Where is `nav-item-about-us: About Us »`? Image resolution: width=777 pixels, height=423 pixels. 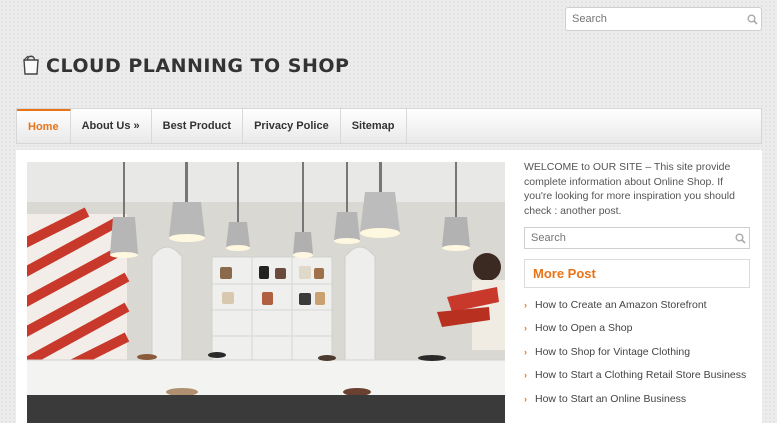 nav-item-about-us: About Us » is located at coordinates (111, 126).